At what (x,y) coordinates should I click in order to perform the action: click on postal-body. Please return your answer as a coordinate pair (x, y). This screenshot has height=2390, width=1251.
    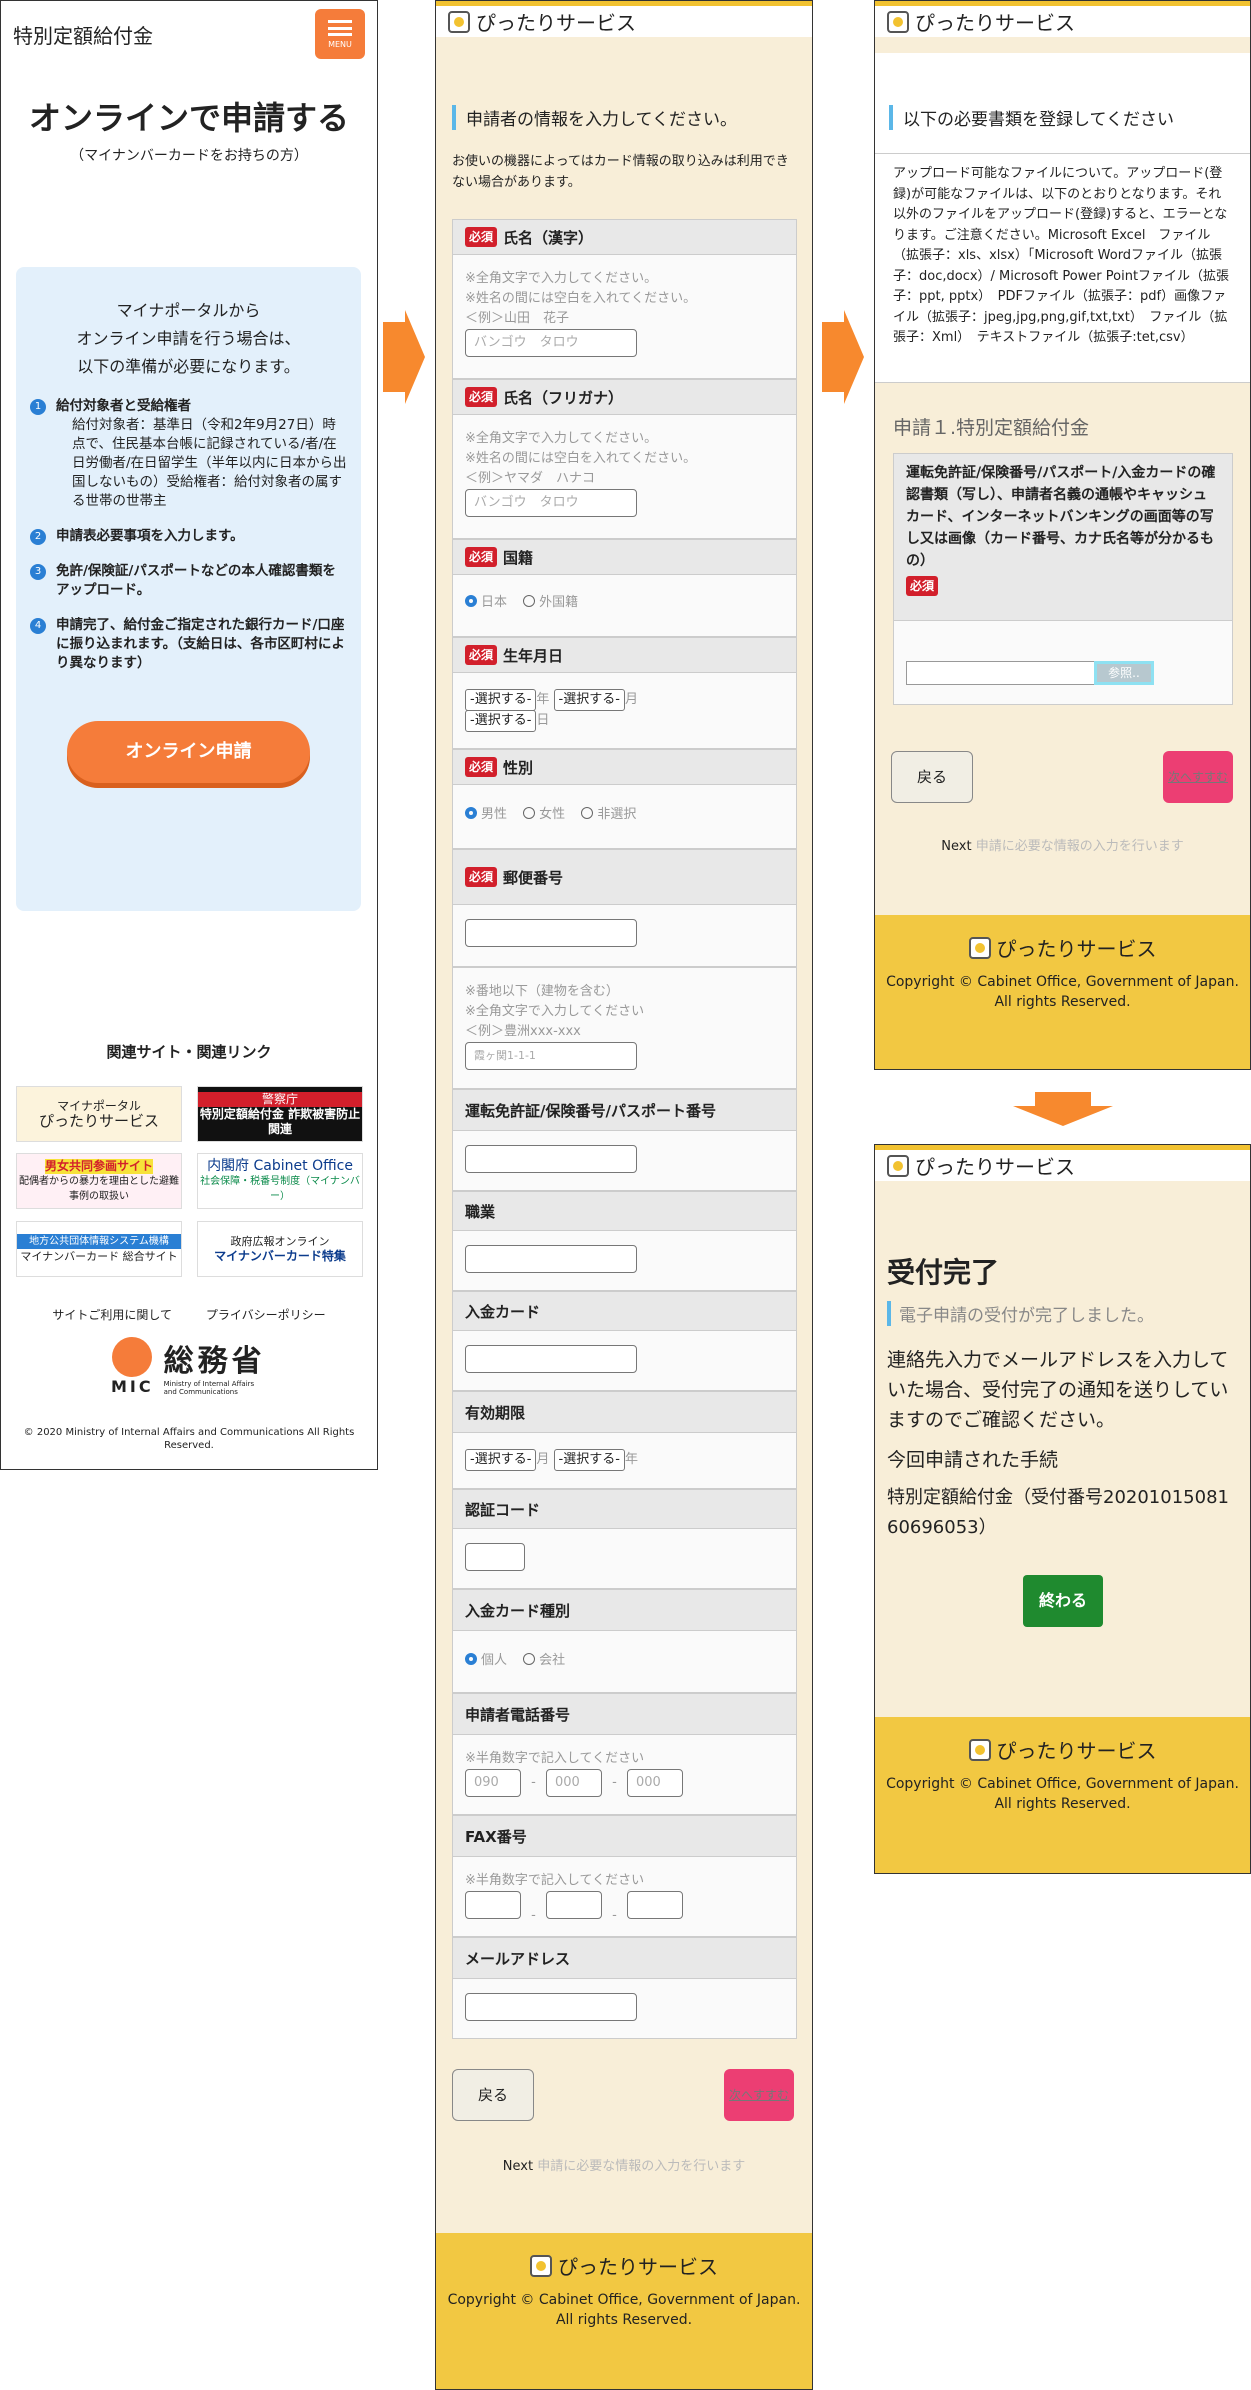
    Looking at the image, I should click on (624, 936).